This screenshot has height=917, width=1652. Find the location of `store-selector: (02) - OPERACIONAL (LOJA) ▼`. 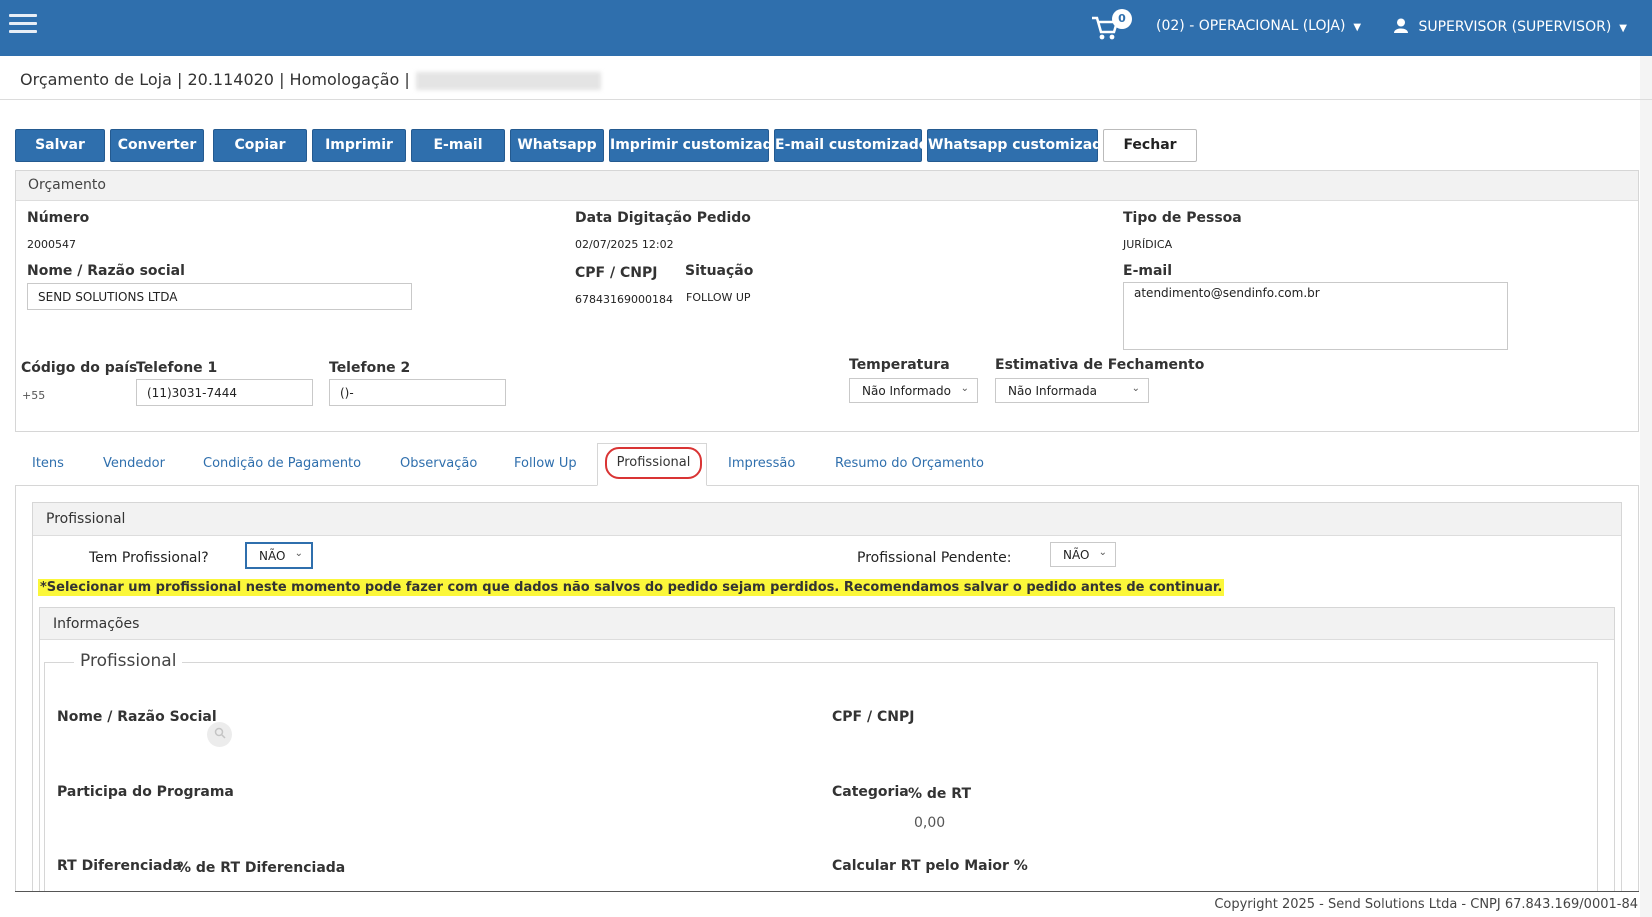

store-selector: (02) - OPERACIONAL (LOJA) ▼ is located at coordinates (1258, 26).